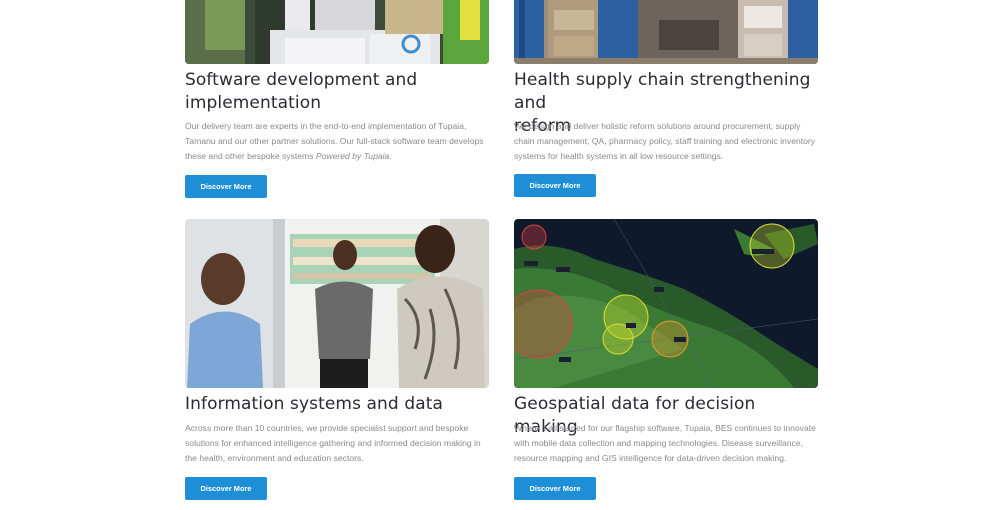 This screenshot has height=510, width=1000. What do you see at coordinates (662, 91) in the screenshot?
I see `title-line-1: Health supply chain strengthening and` at bounding box center [662, 91].